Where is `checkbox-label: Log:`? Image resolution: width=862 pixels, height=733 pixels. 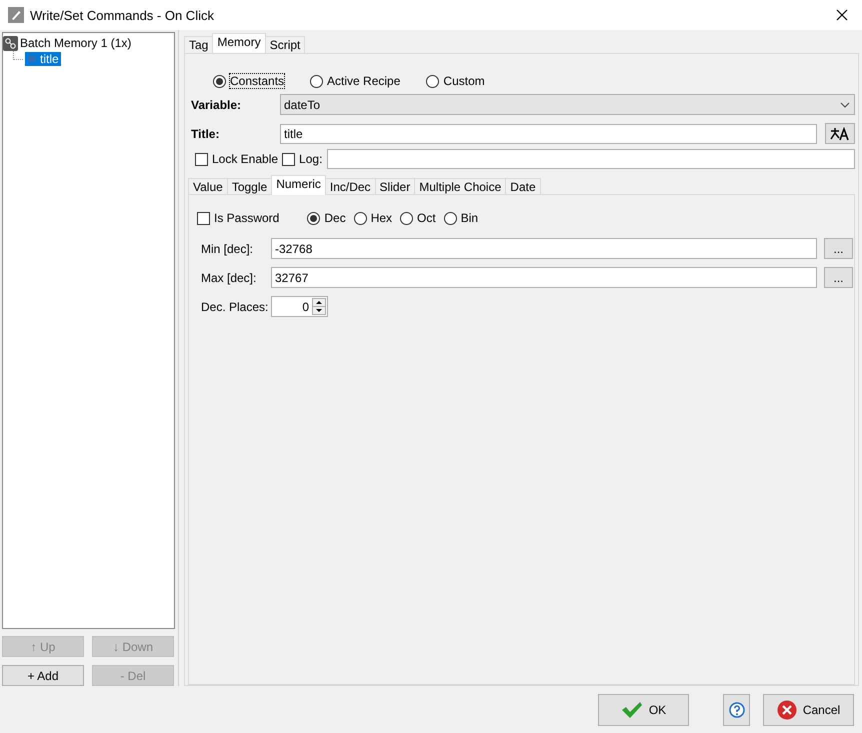
checkbox-label: Log: is located at coordinates (310, 159).